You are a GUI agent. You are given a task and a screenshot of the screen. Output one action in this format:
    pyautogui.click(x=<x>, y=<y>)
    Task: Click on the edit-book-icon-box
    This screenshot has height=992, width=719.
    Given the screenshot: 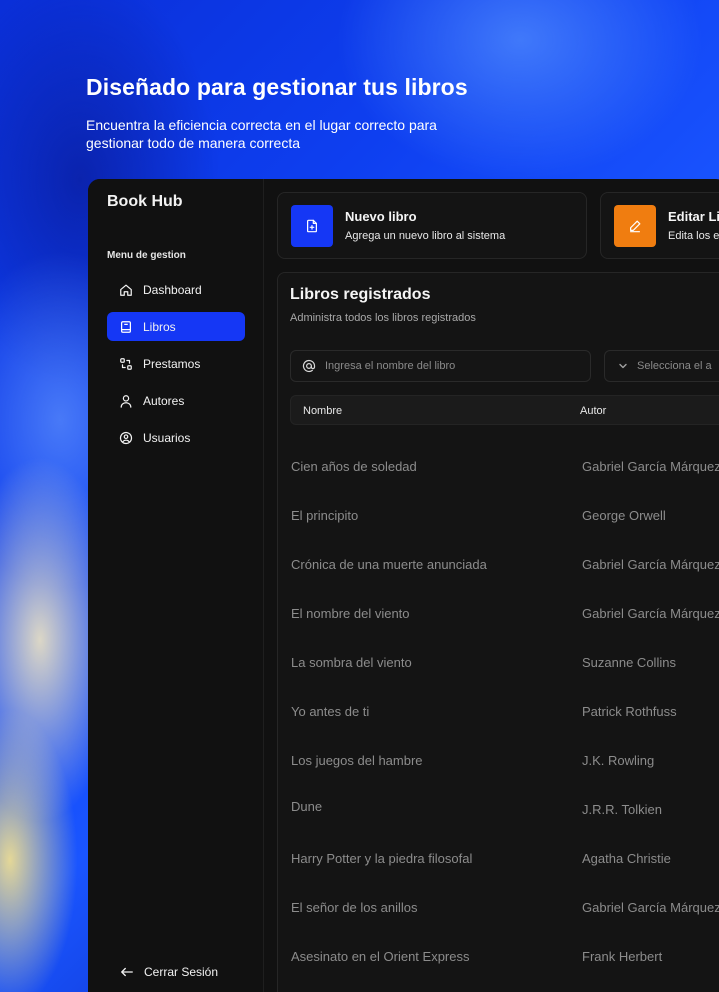 What is the action you would take?
    pyautogui.click(x=635, y=226)
    